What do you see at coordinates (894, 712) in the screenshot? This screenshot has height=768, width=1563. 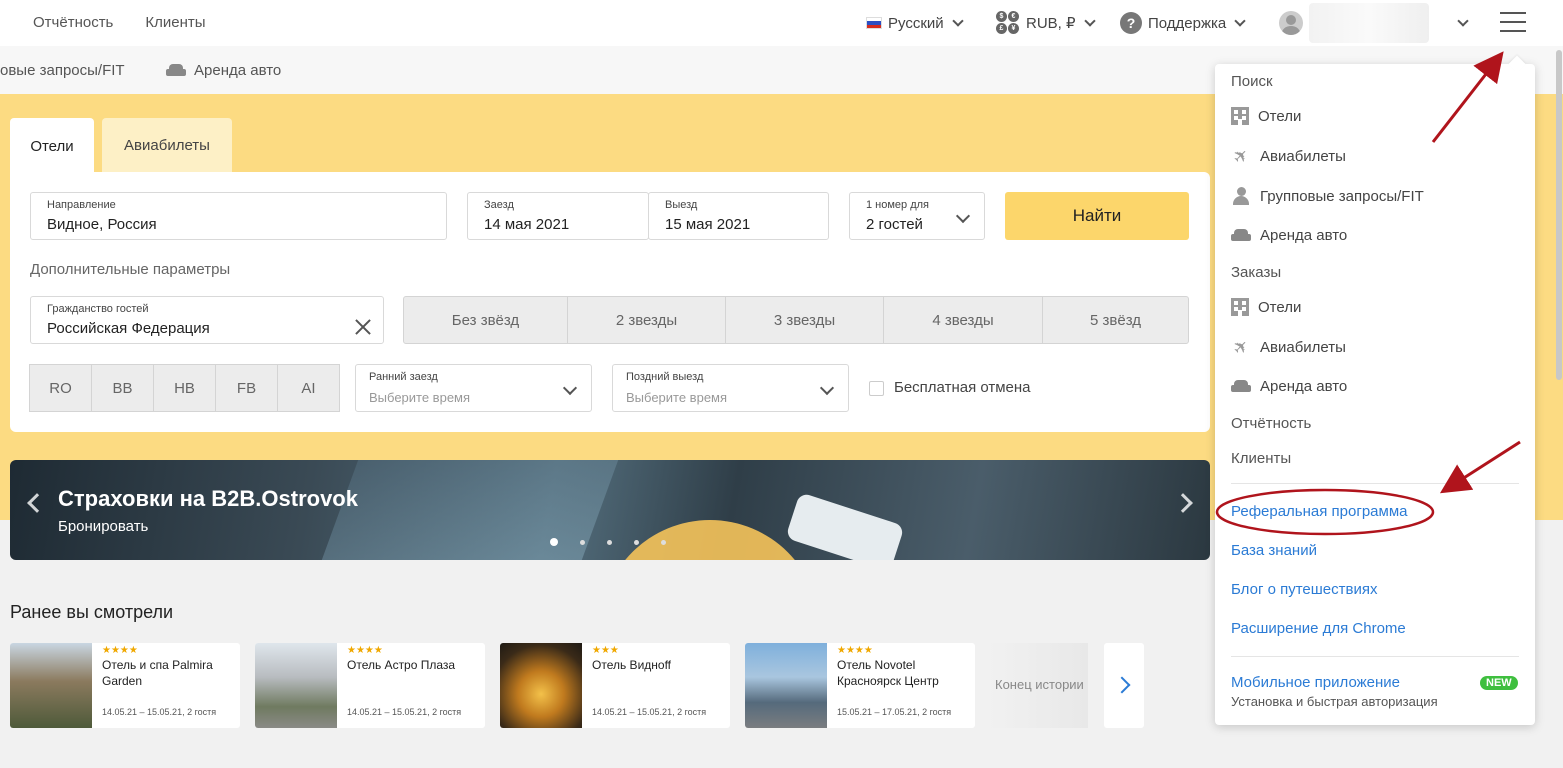 I see `hotel-dates: 15.05.21 – 17.05.21, 2 гостя` at bounding box center [894, 712].